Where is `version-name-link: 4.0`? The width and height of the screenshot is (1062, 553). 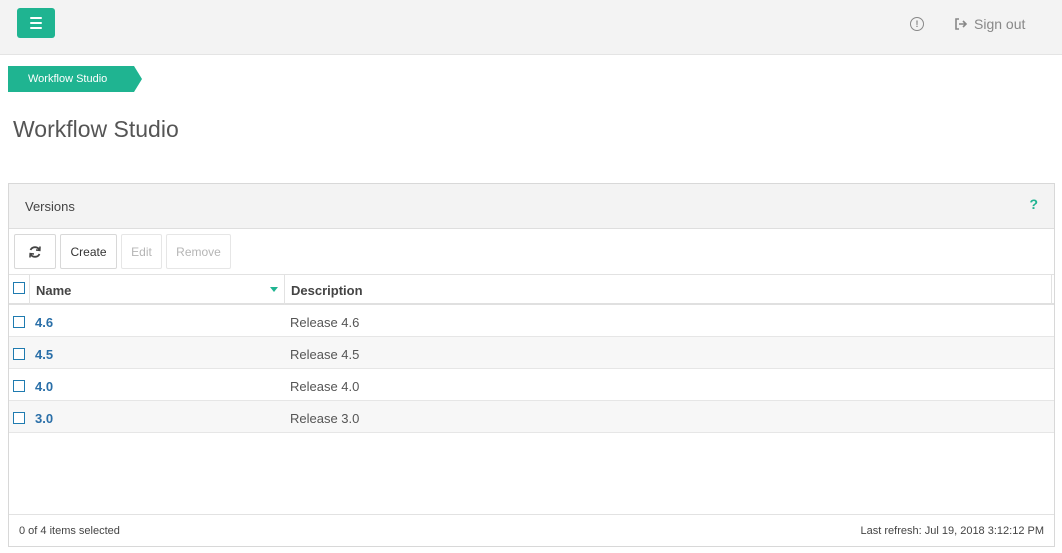 version-name-link: 4.0 is located at coordinates (44, 386).